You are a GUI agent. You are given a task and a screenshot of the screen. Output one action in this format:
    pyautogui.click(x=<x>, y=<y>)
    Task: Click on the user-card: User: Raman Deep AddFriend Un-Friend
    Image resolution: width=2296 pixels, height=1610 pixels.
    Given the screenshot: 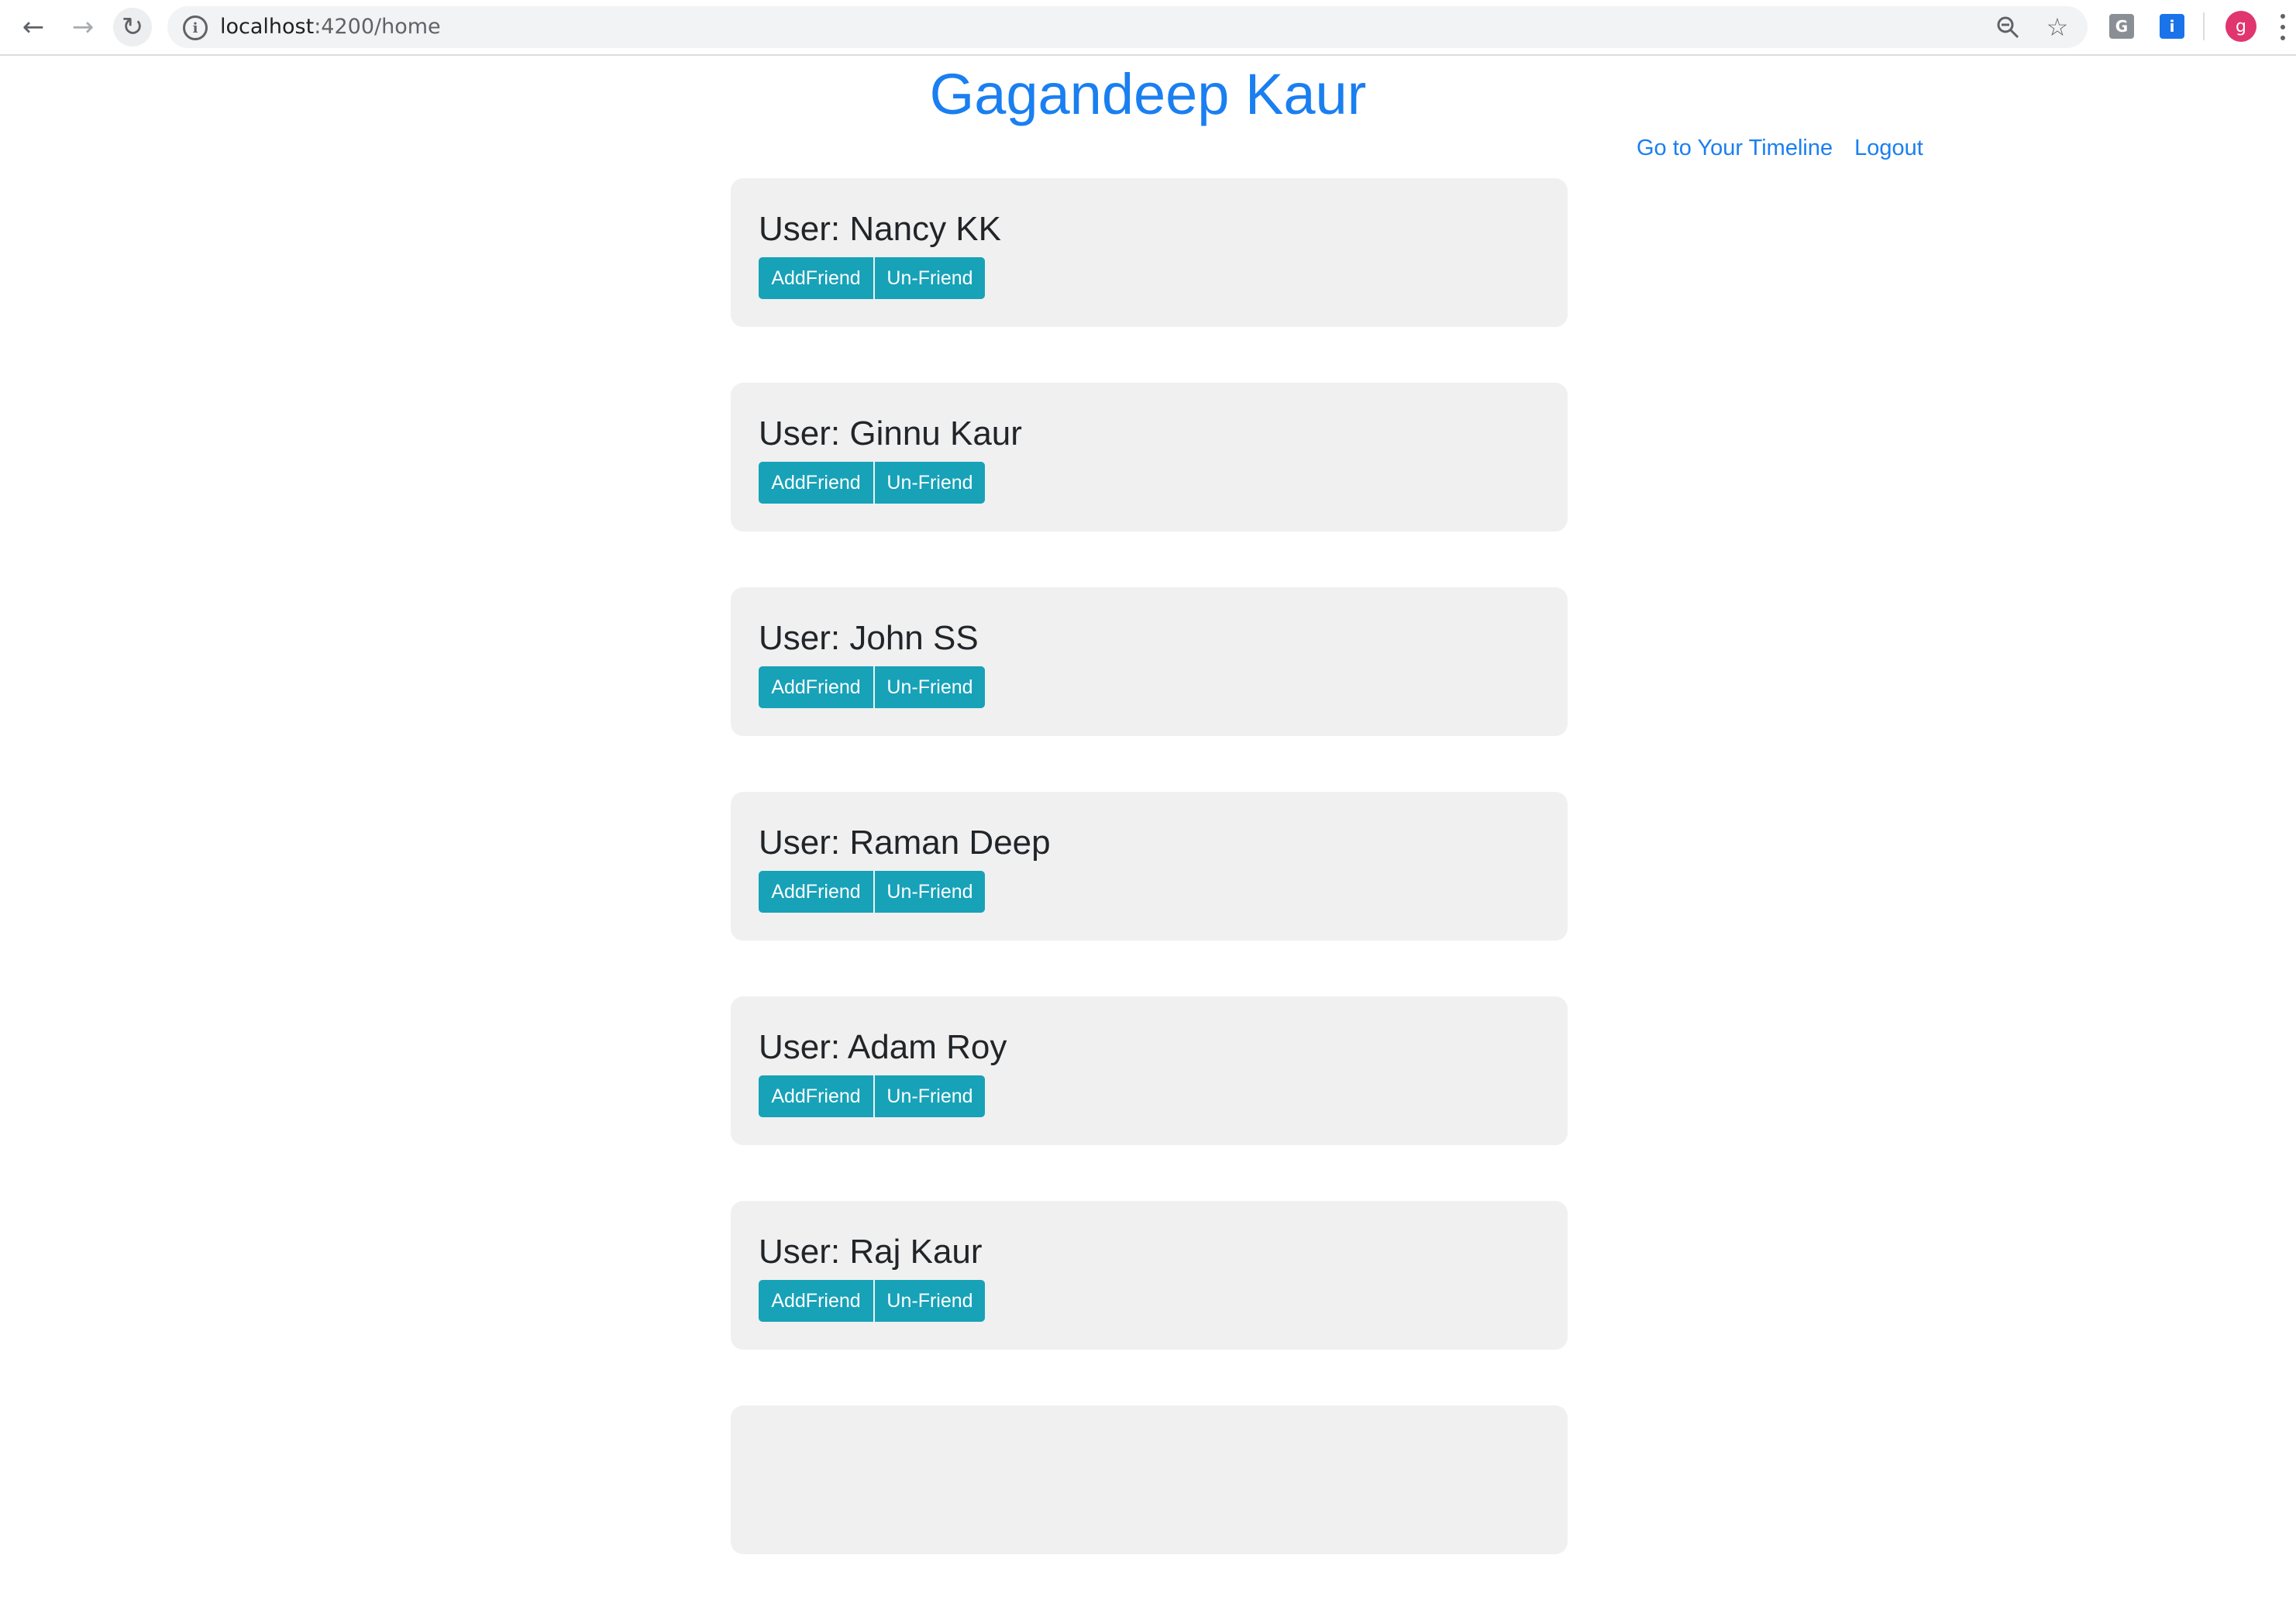 What is the action you would take?
    pyautogui.click(x=1150, y=866)
    